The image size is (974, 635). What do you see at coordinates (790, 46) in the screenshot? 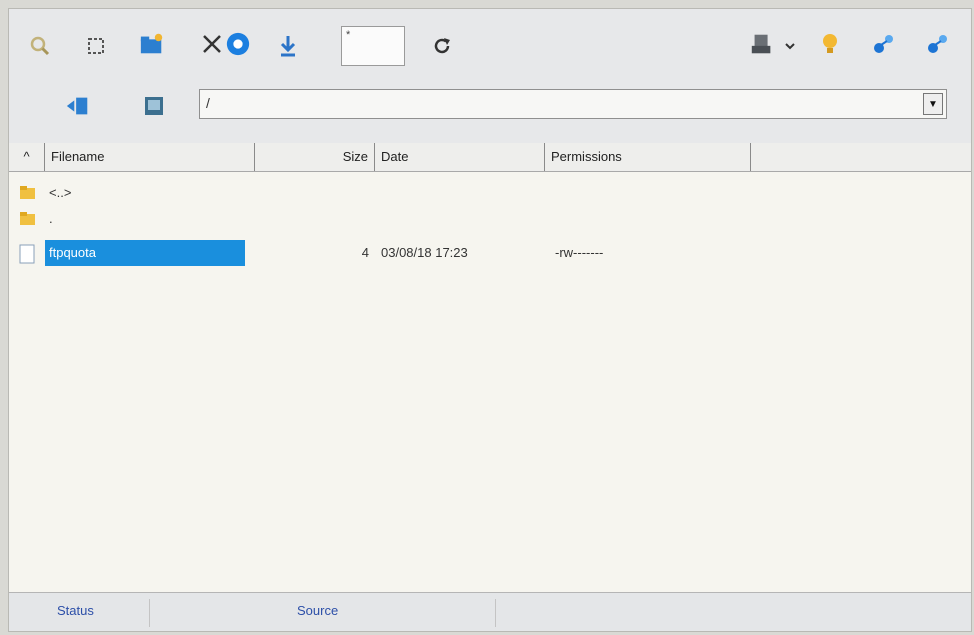
I see `chevron-down-icon` at bounding box center [790, 46].